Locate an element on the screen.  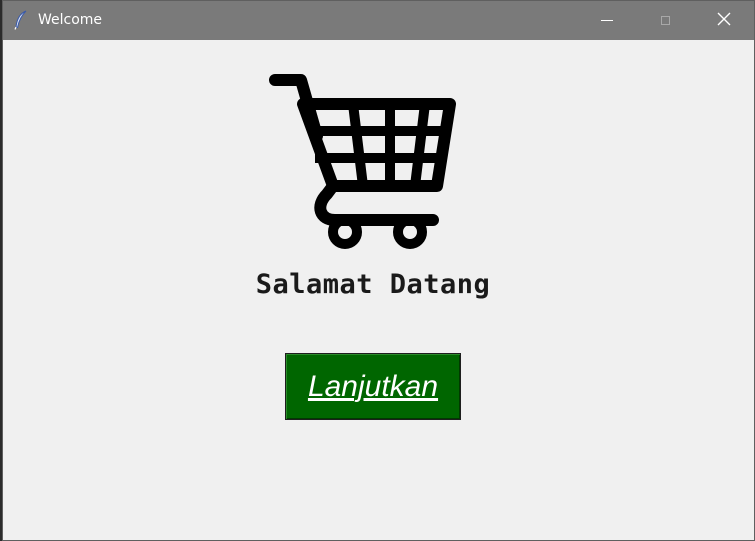
window-title: Welcome is located at coordinates (70, 20).